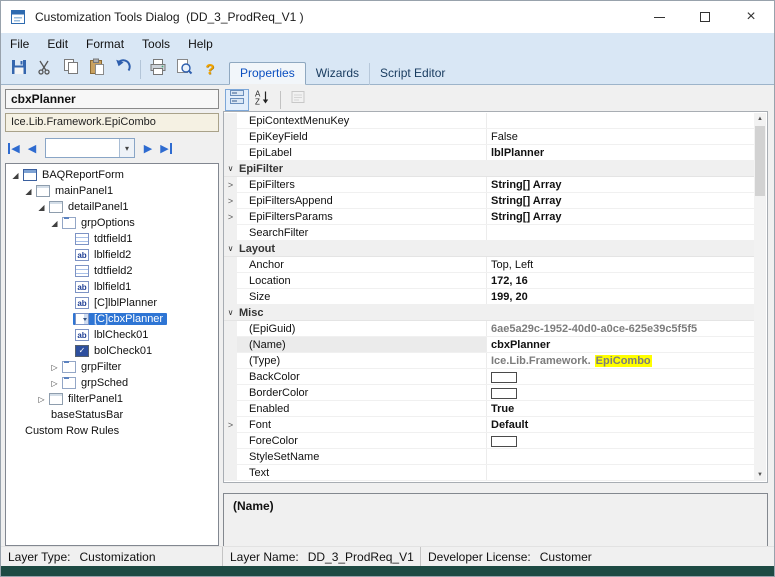 This screenshot has width=775, height=577. Describe the element at coordinates (620, 152) in the screenshot. I see `property-value: lblPlanner` at that location.